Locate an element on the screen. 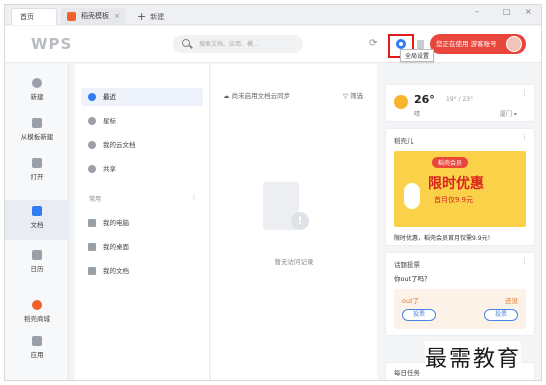 Image resolution: width=546 pixels, height=385 pixels. sidebar-item-label: 打开 is located at coordinates (37, 177).